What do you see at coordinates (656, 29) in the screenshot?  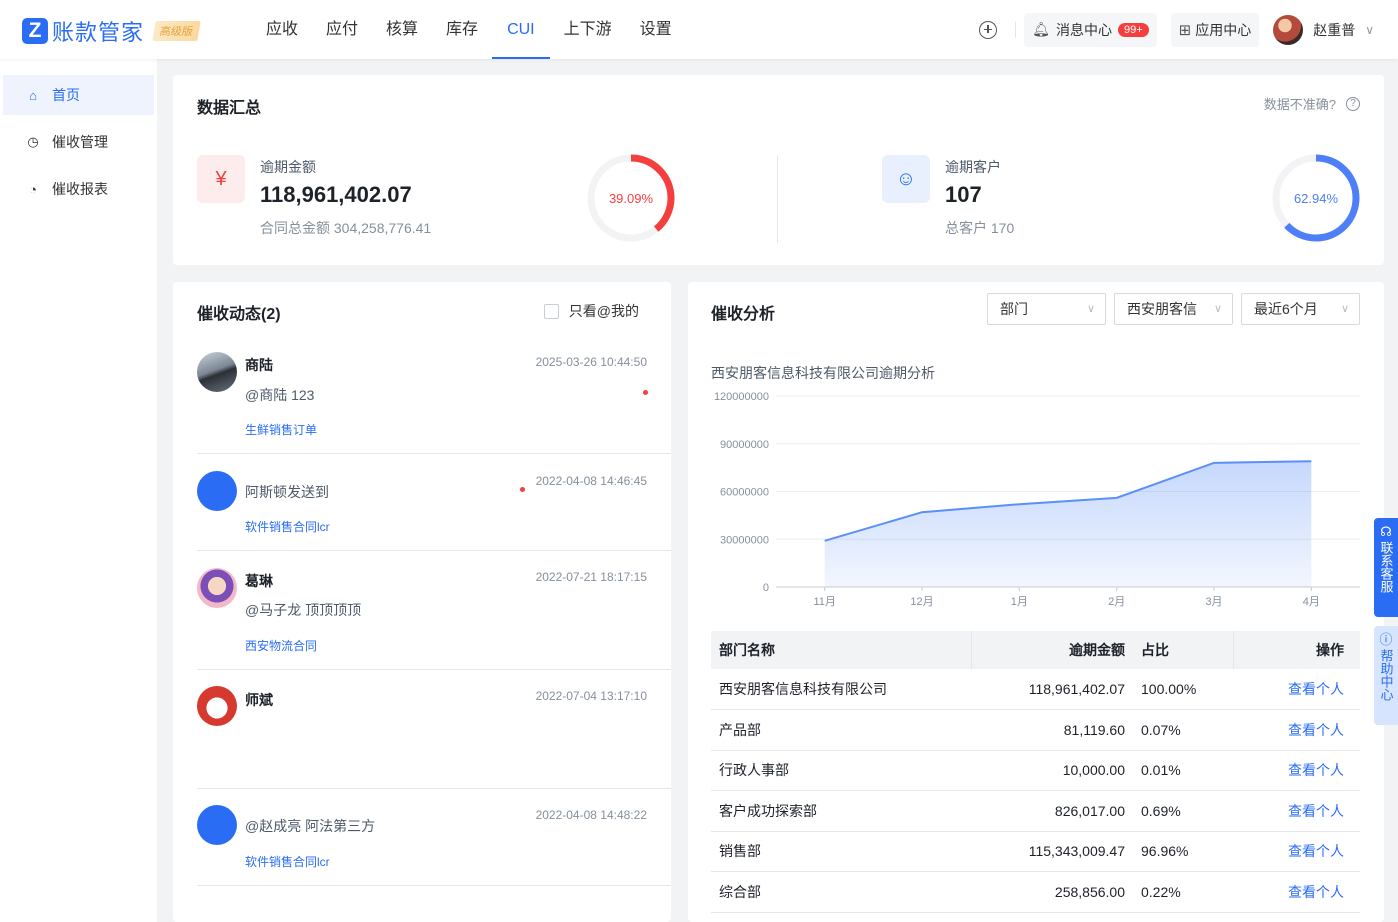 I see `nav-item-settings: 设置` at bounding box center [656, 29].